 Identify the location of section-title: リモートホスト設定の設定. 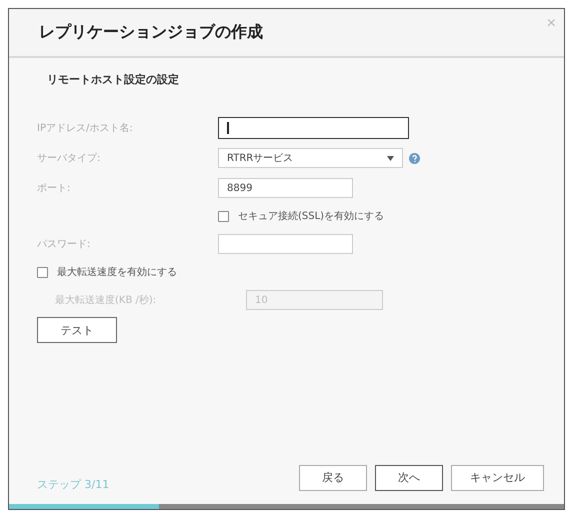
(113, 79).